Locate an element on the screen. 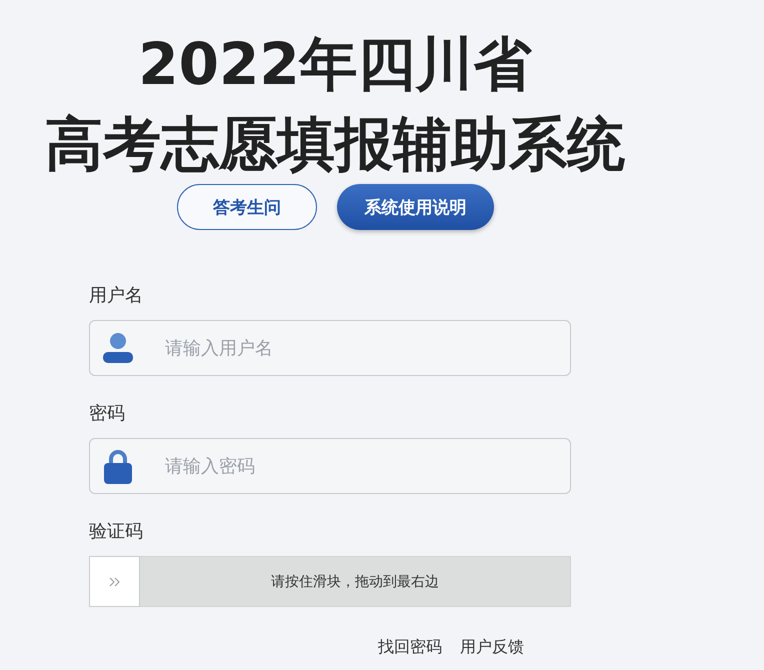 The width and height of the screenshot is (764, 670). page-title: 高考志愿填报辅助系统 is located at coordinates (335, 144).